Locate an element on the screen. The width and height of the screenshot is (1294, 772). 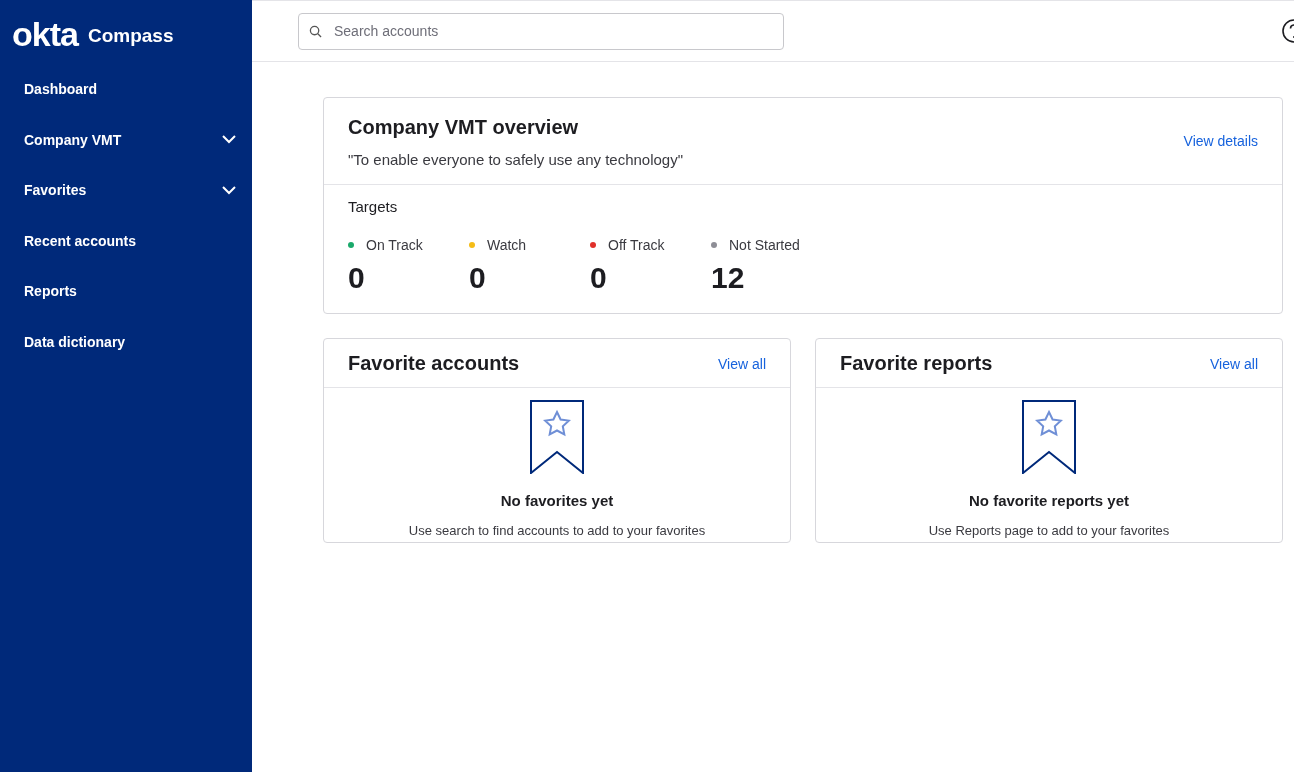
sidebar-item-label: Company VMT is located at coordinates (73, 139).